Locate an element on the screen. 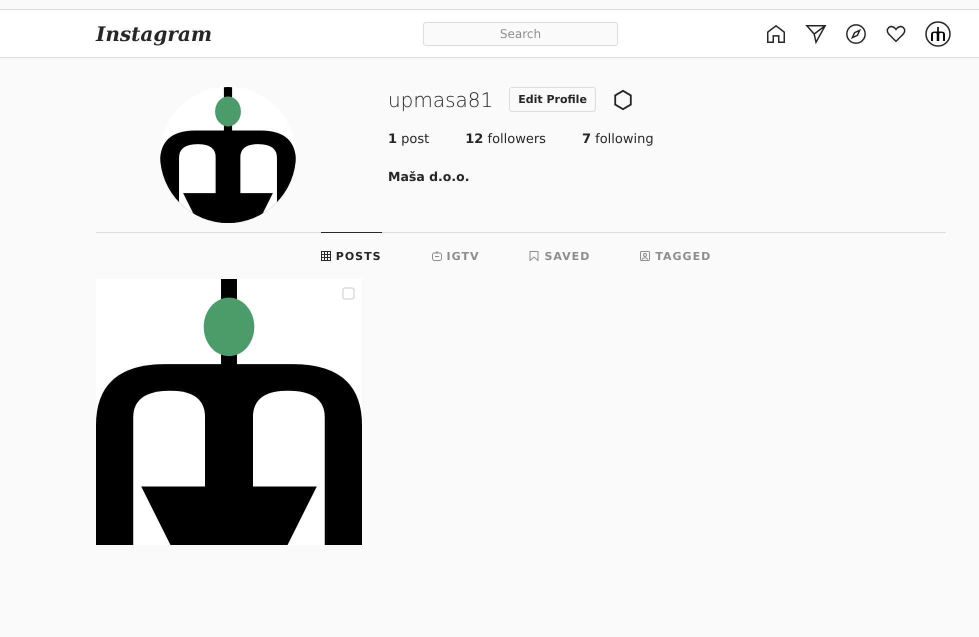 The width and height of the screenshot is (979, 637). settings-icon is located at coordinates (623, 99).